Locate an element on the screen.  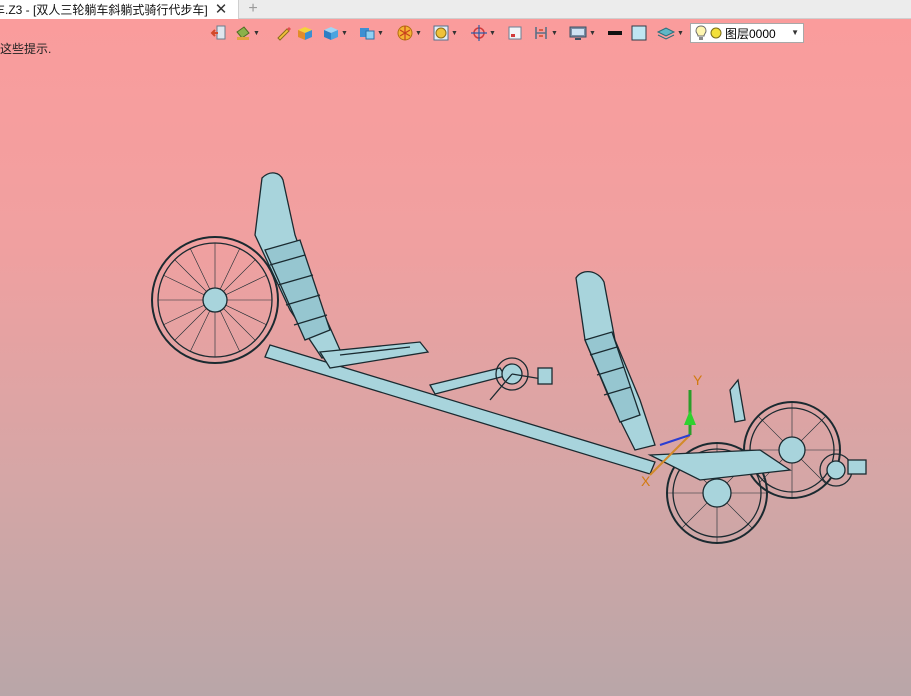
layers-icon: ▼ is located at coordinates (670, 33).